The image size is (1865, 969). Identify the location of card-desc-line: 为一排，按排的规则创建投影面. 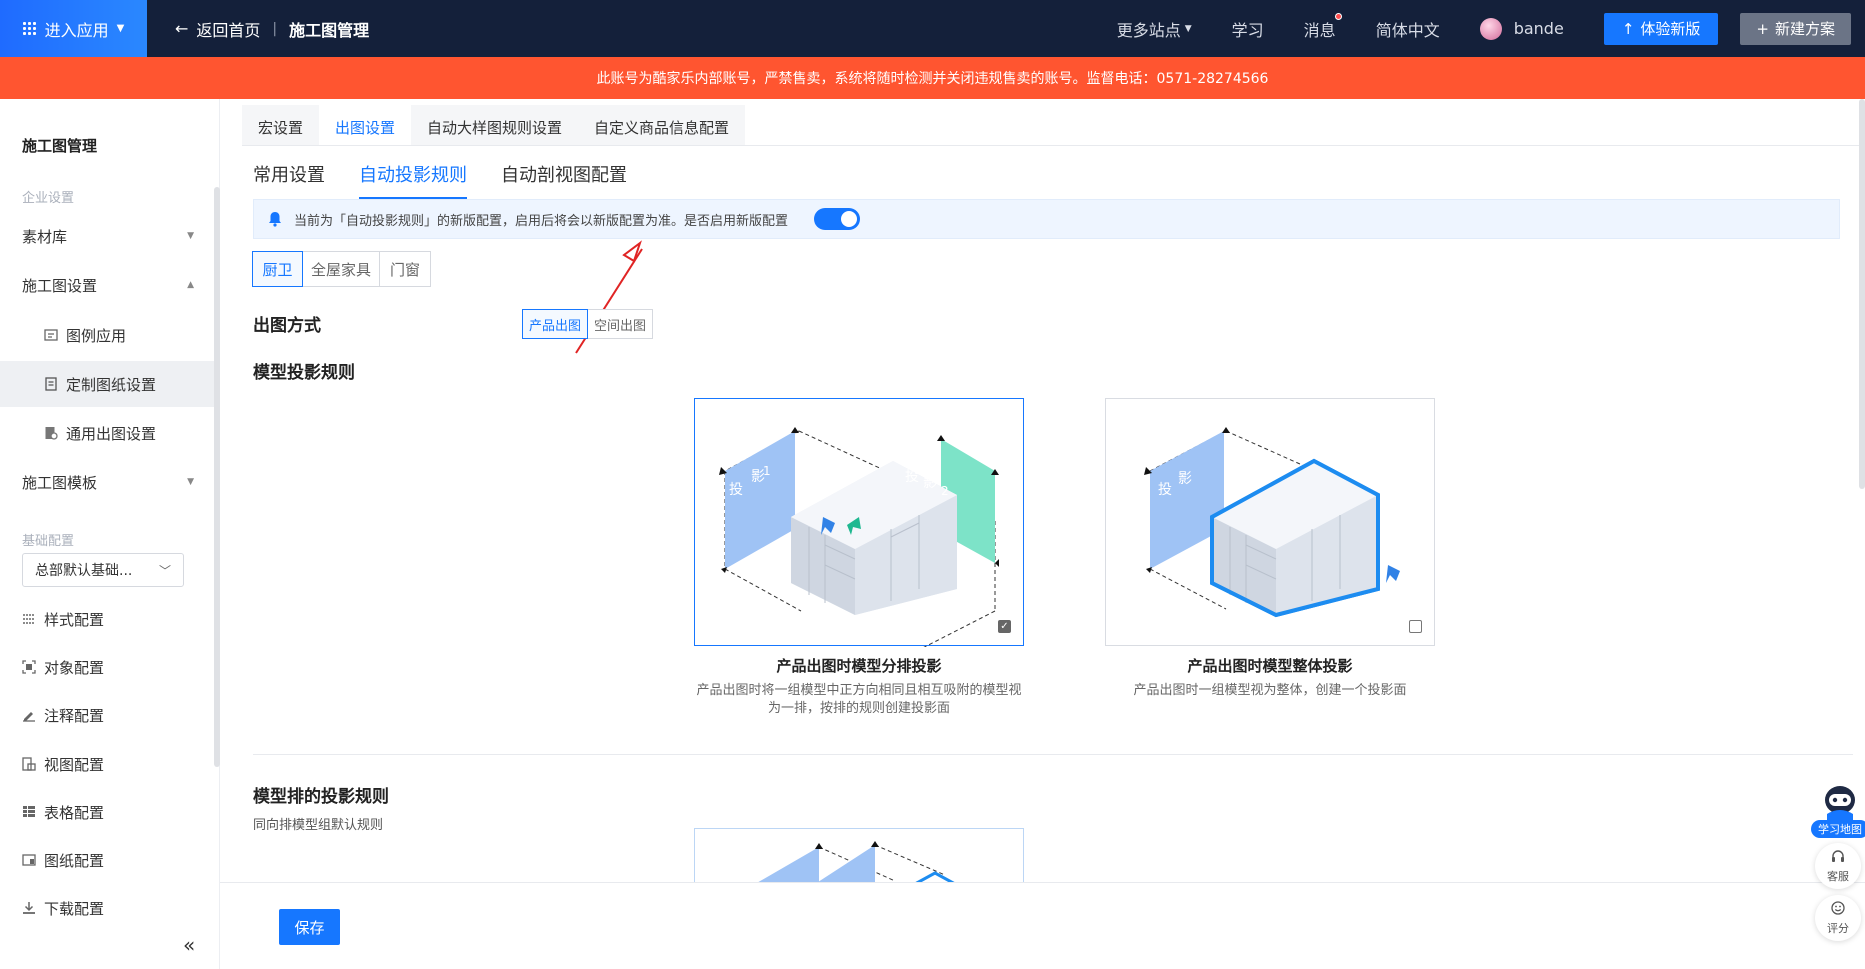
(858, 708).